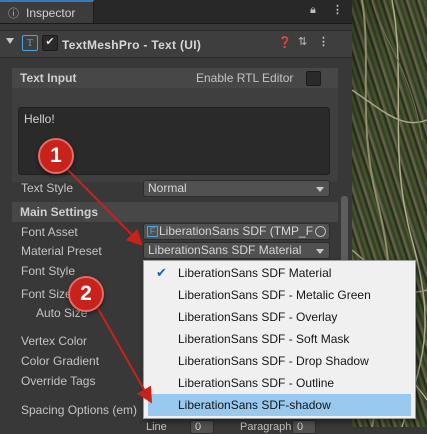 This screenshot has height=434, width=427. Describe the element at coordinates (123, 354) in the screenshot. I see `callout-arrow-two` at that location.